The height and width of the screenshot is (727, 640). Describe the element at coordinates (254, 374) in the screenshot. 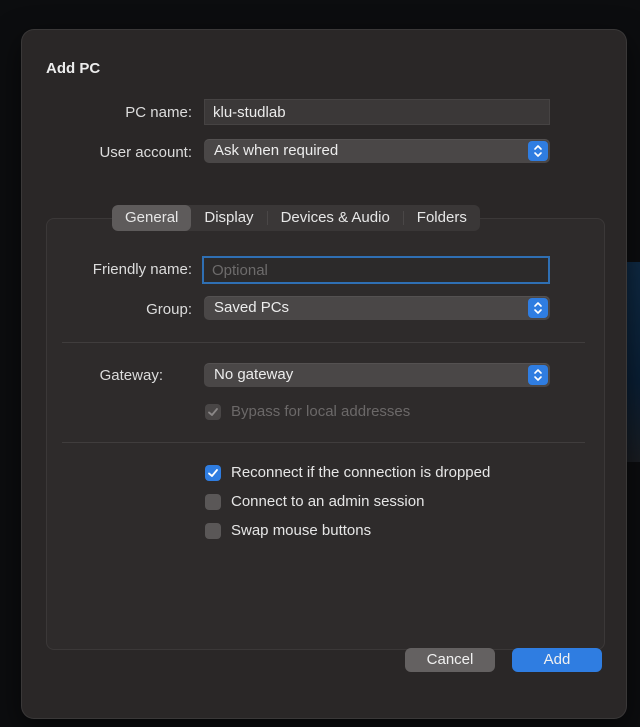

I see `gateway-value: No gateway` at that location.